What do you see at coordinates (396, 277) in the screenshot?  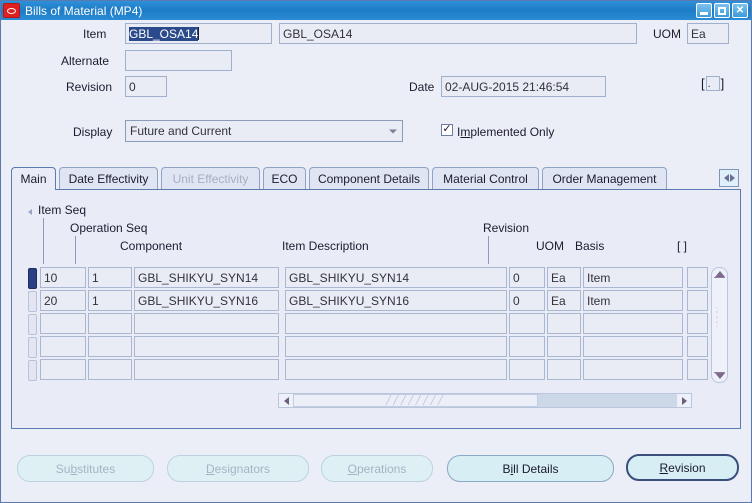 I see `cell-item-description: GBL_SHIKYU_SYN14` at bounding box center [396, 277].